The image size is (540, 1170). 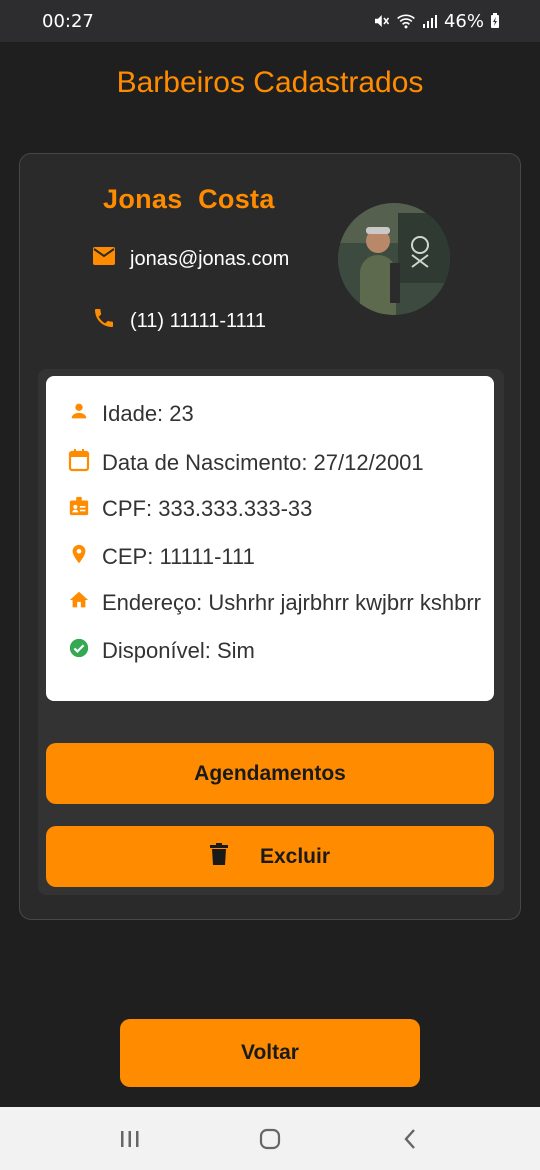 I want to click on excluir-button: Excluir, so click(x=270, y=856).